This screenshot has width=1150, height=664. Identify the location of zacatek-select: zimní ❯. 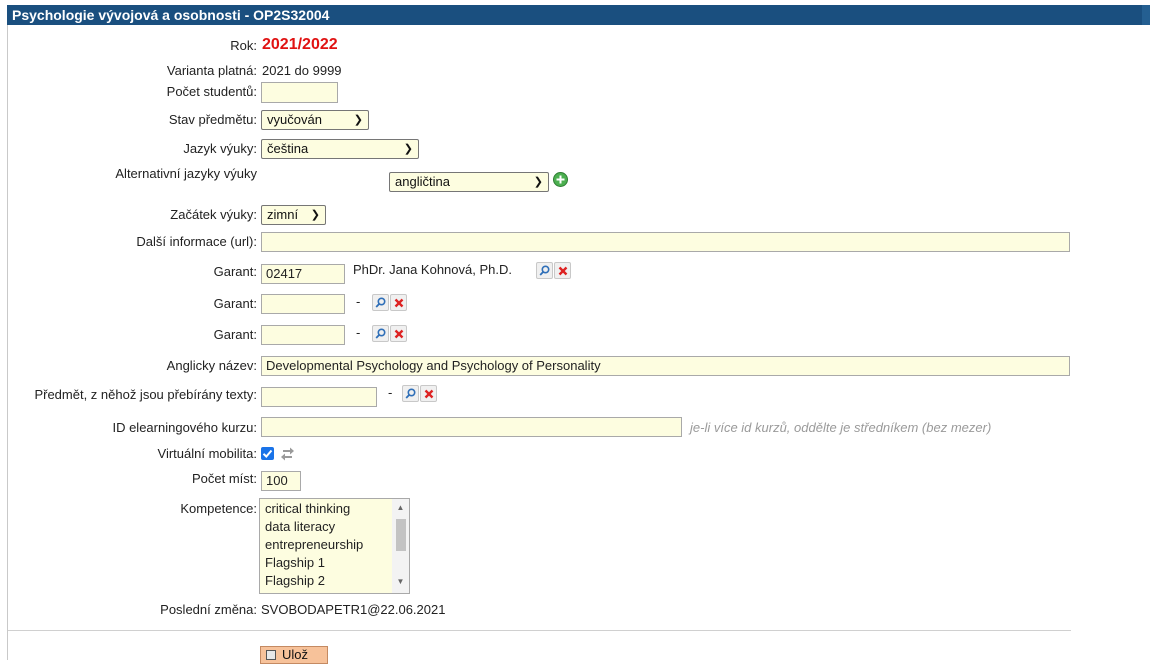
(293, 215).